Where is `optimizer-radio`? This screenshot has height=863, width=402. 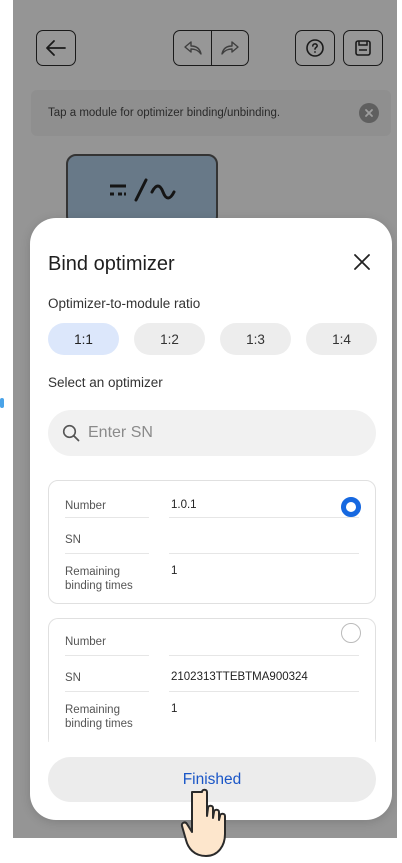
optimizer-radio is located at coordinates (351, 633).